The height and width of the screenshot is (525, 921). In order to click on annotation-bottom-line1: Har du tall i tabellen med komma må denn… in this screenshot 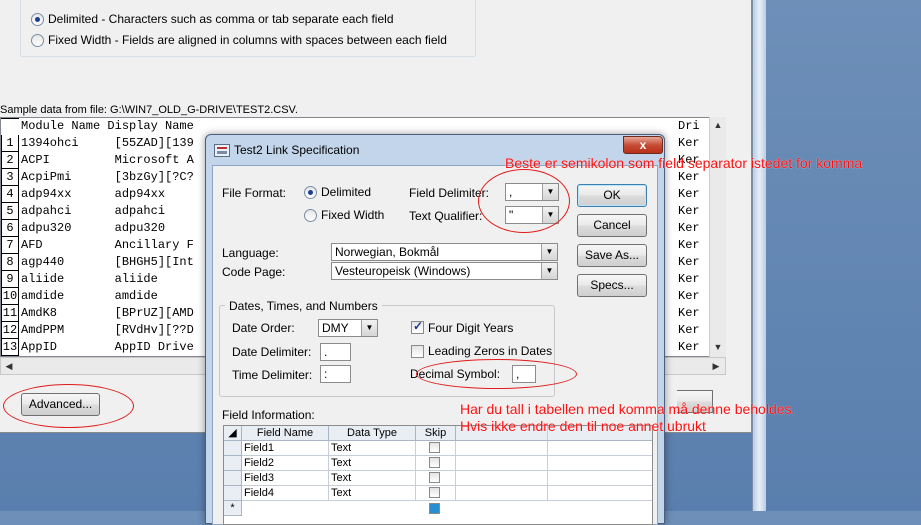, I will do `click(628, 409)`.